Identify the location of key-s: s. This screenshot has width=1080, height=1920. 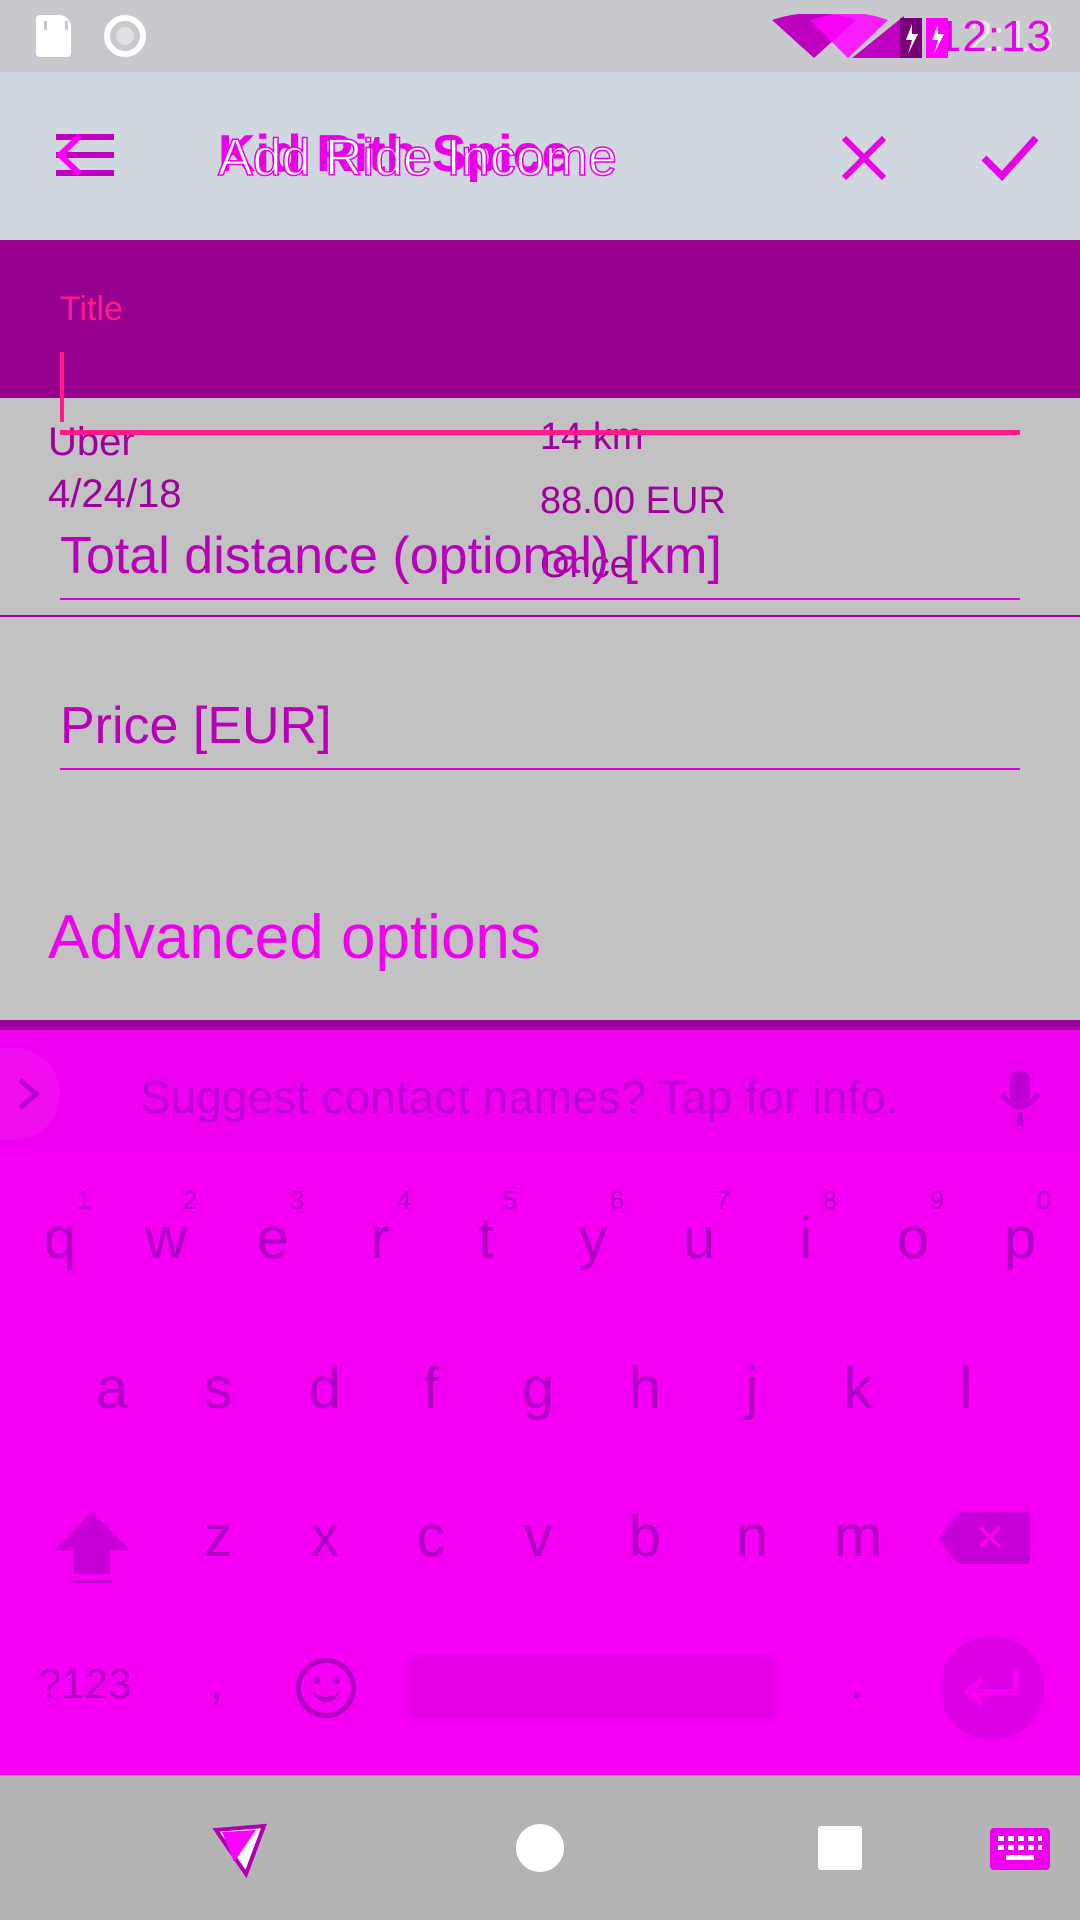
(218, 1388).